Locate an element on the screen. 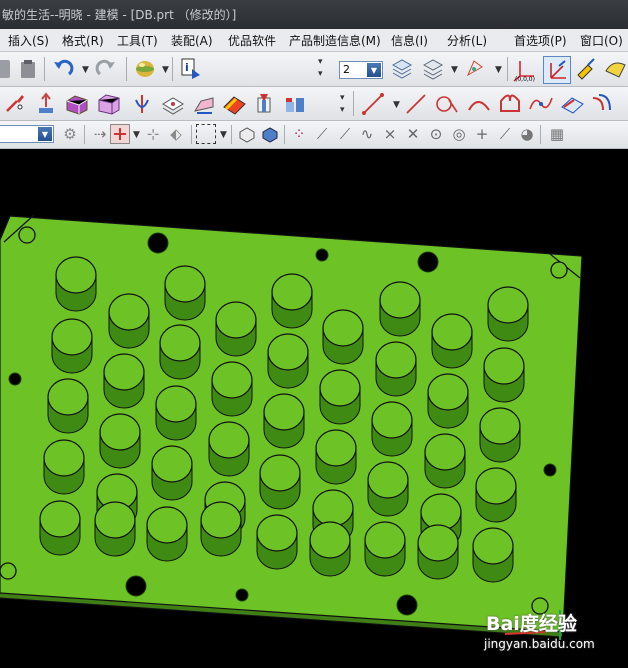 The width and height of the screenshot is (628, 668). basic-curve-icon is located at coordinates (510, 104).